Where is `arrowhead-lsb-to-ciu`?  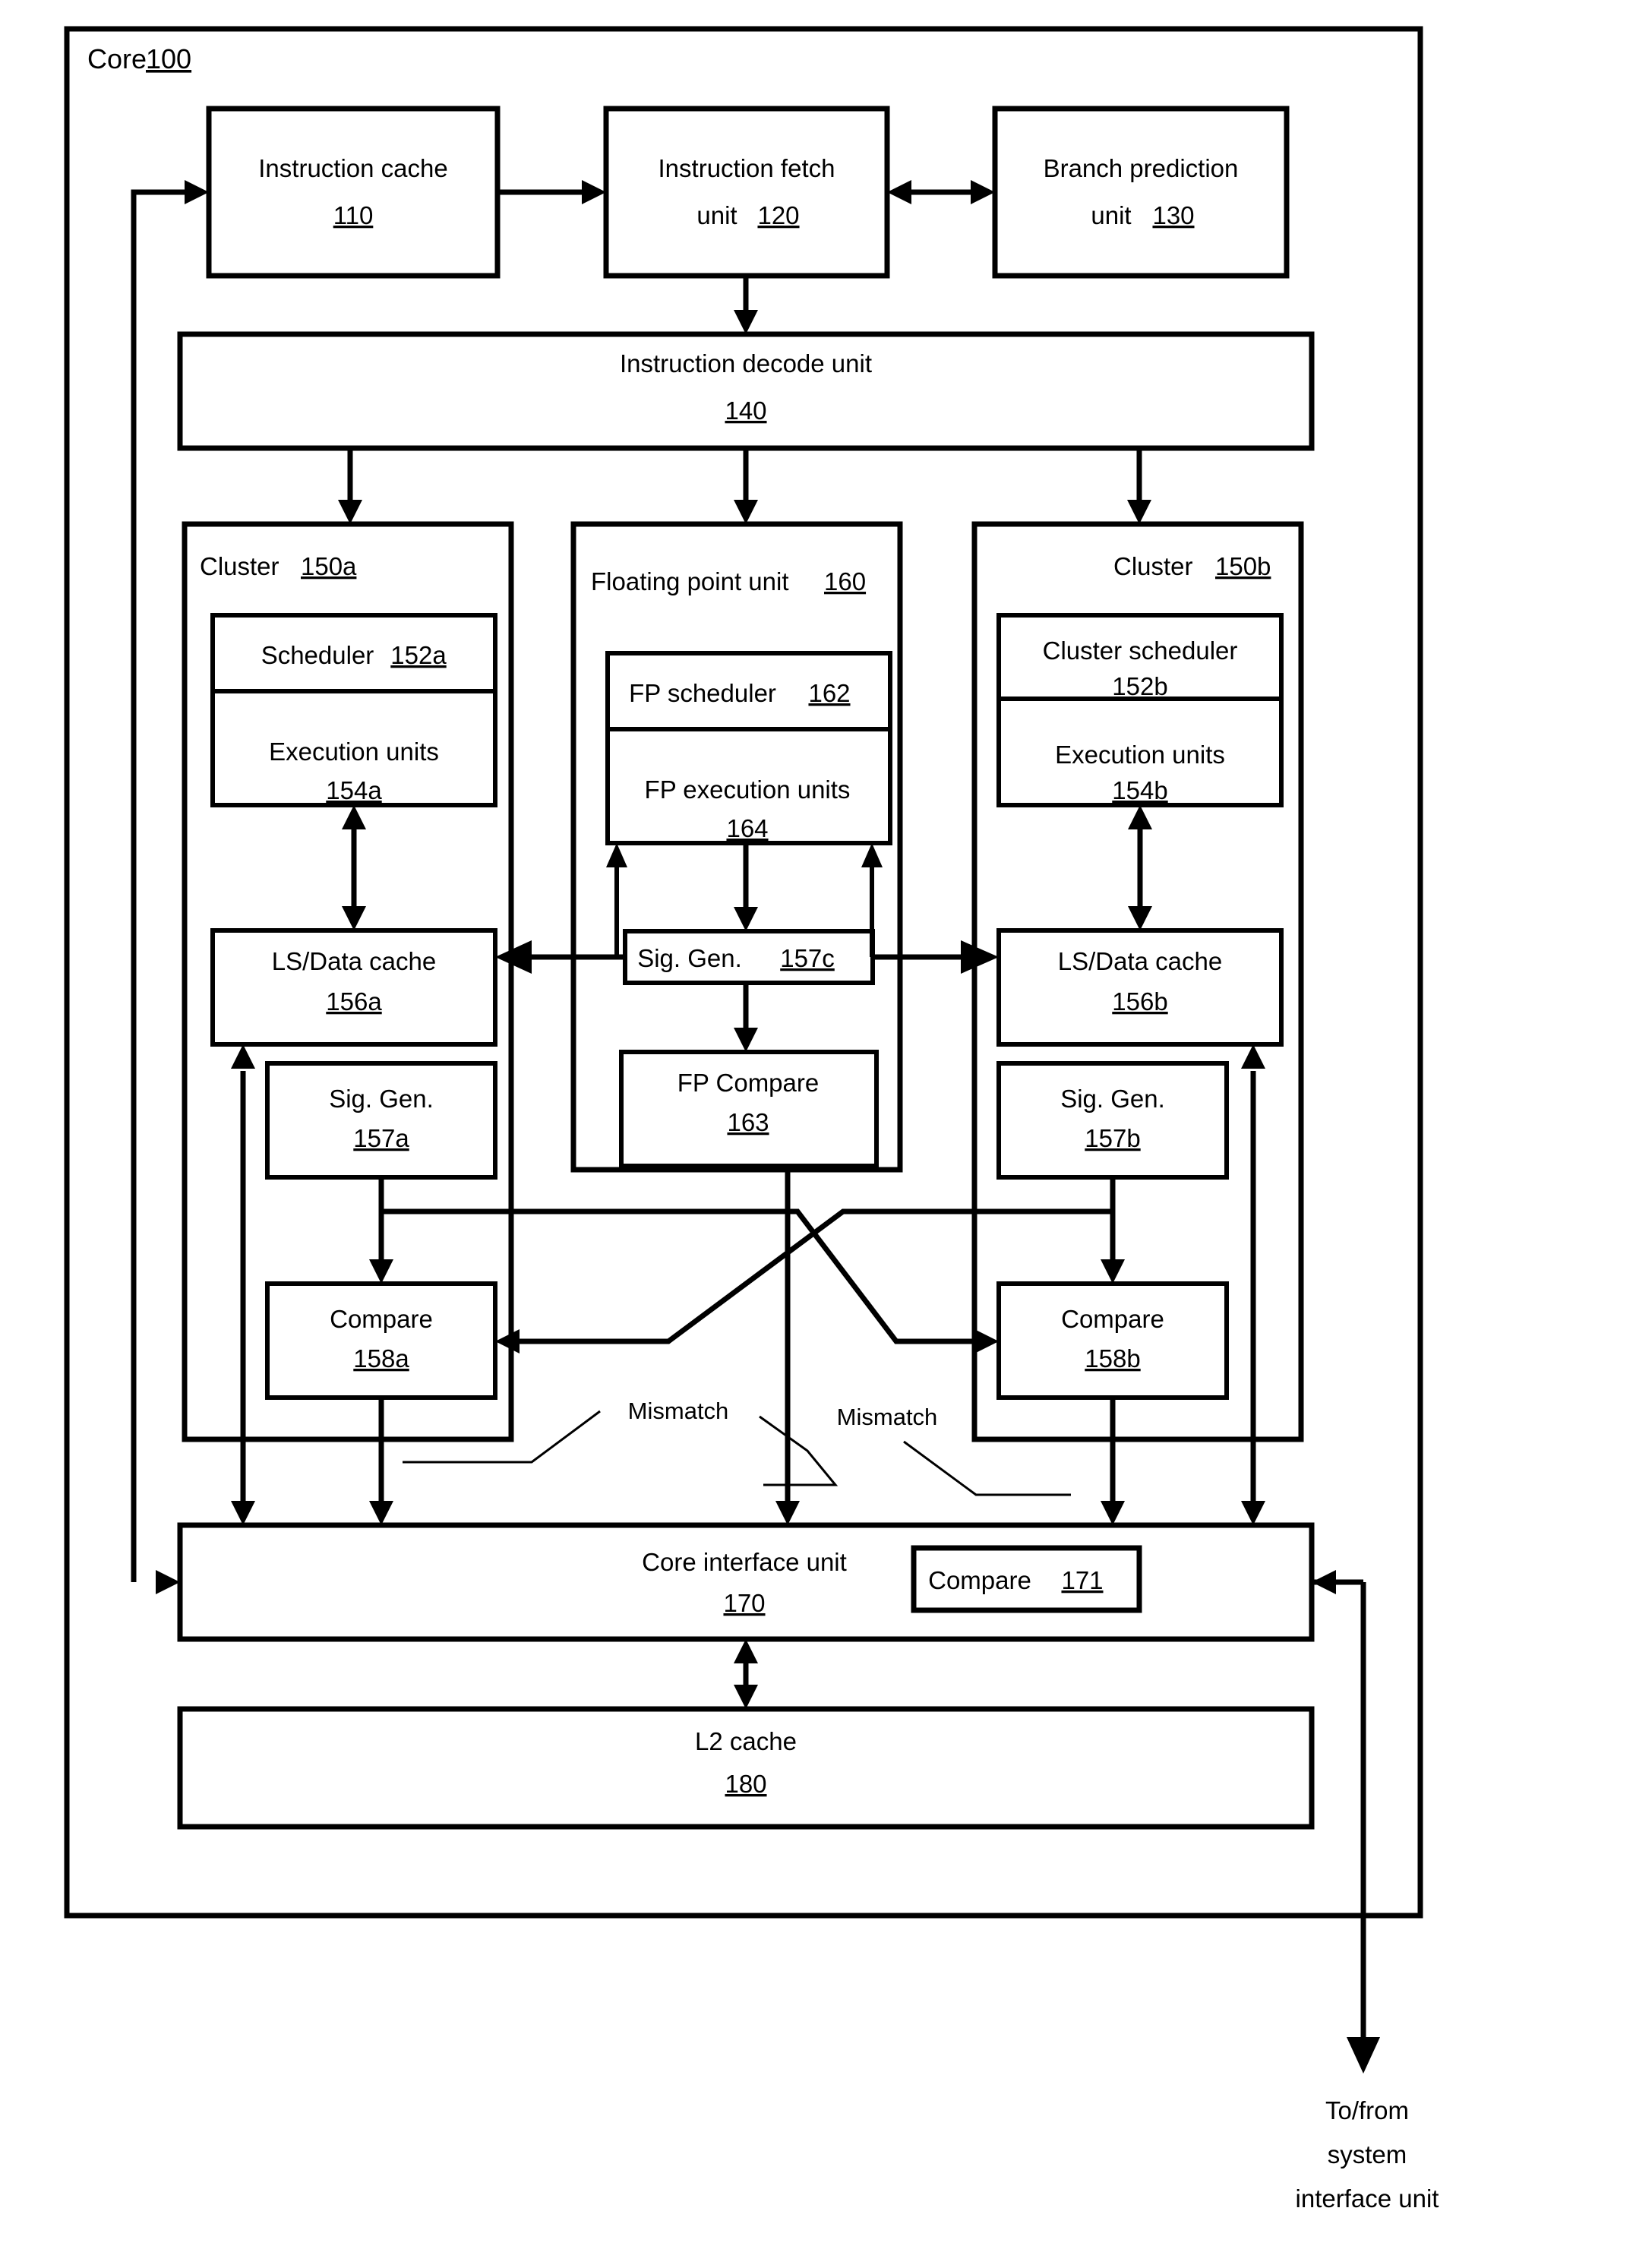 arrowhead-lsb-to-ciu is located at coordinates (1253, 1513).